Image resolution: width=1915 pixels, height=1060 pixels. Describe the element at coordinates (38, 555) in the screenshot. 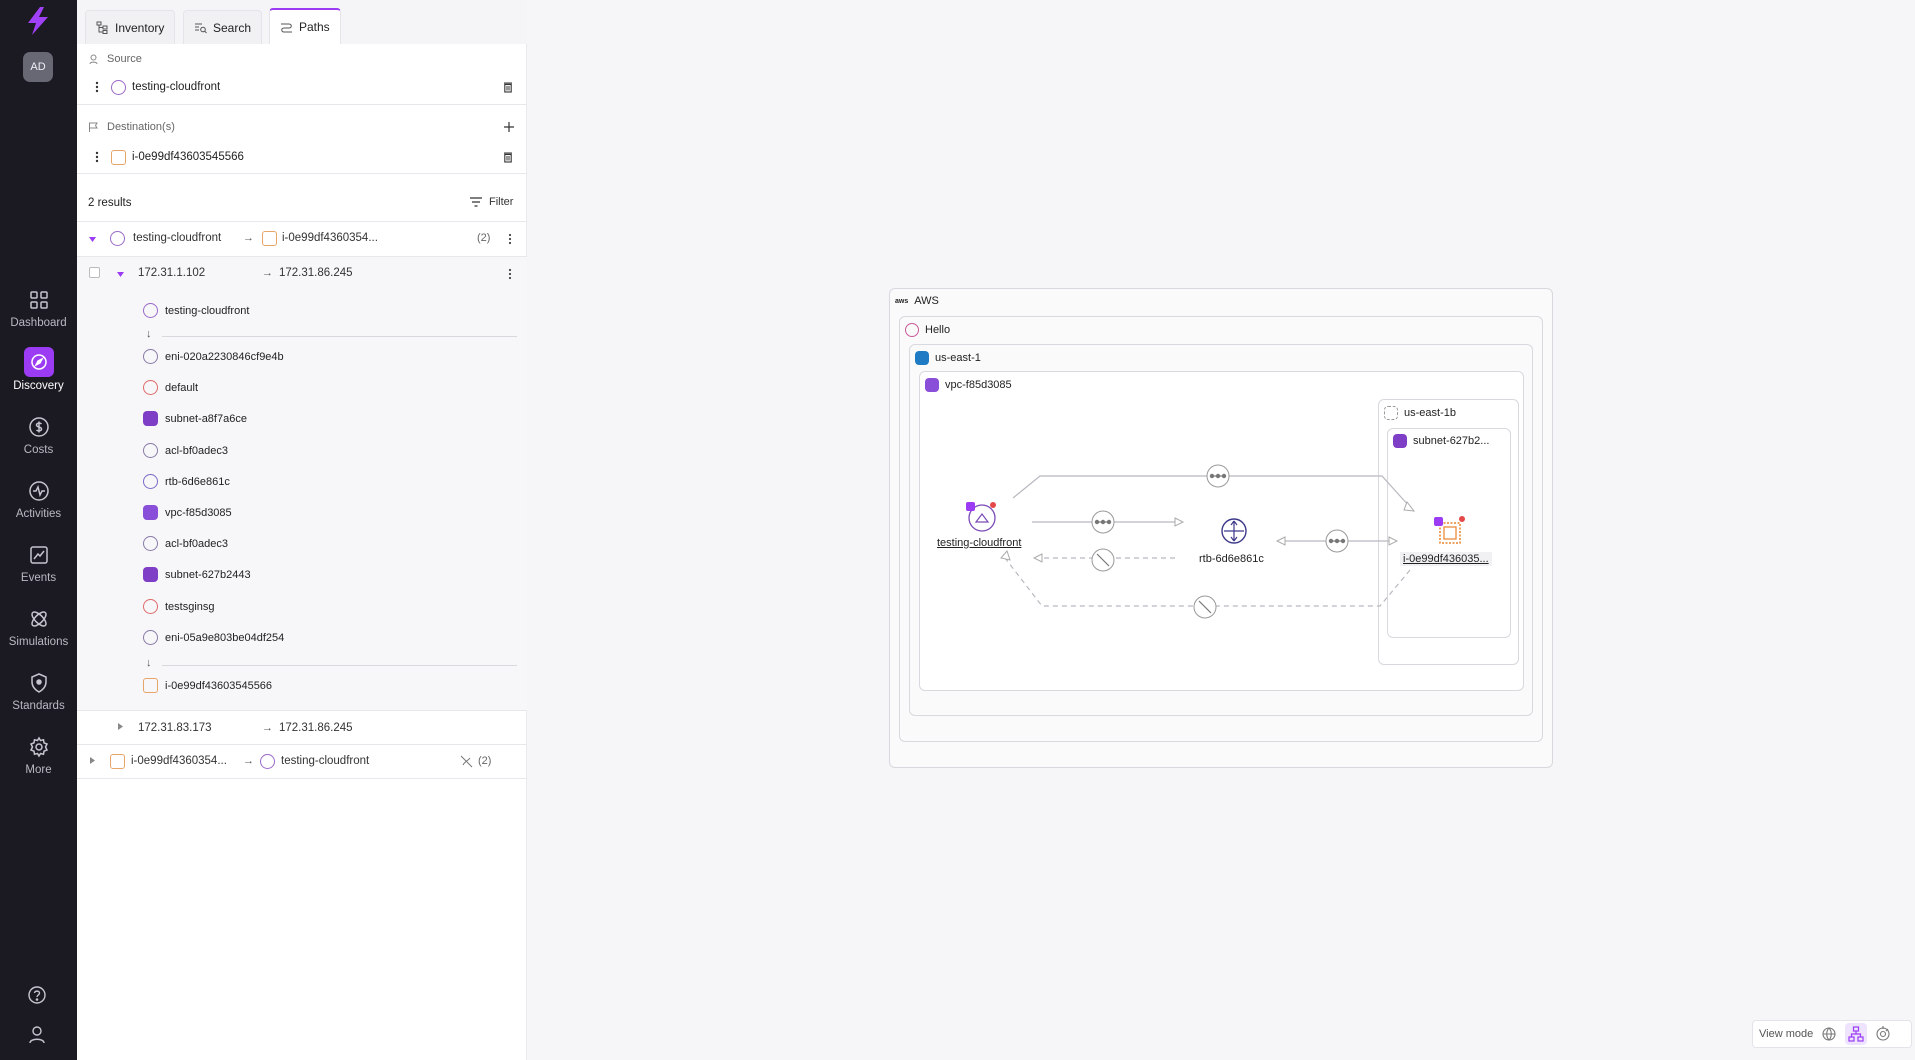

I see `chart-icon` at that location.